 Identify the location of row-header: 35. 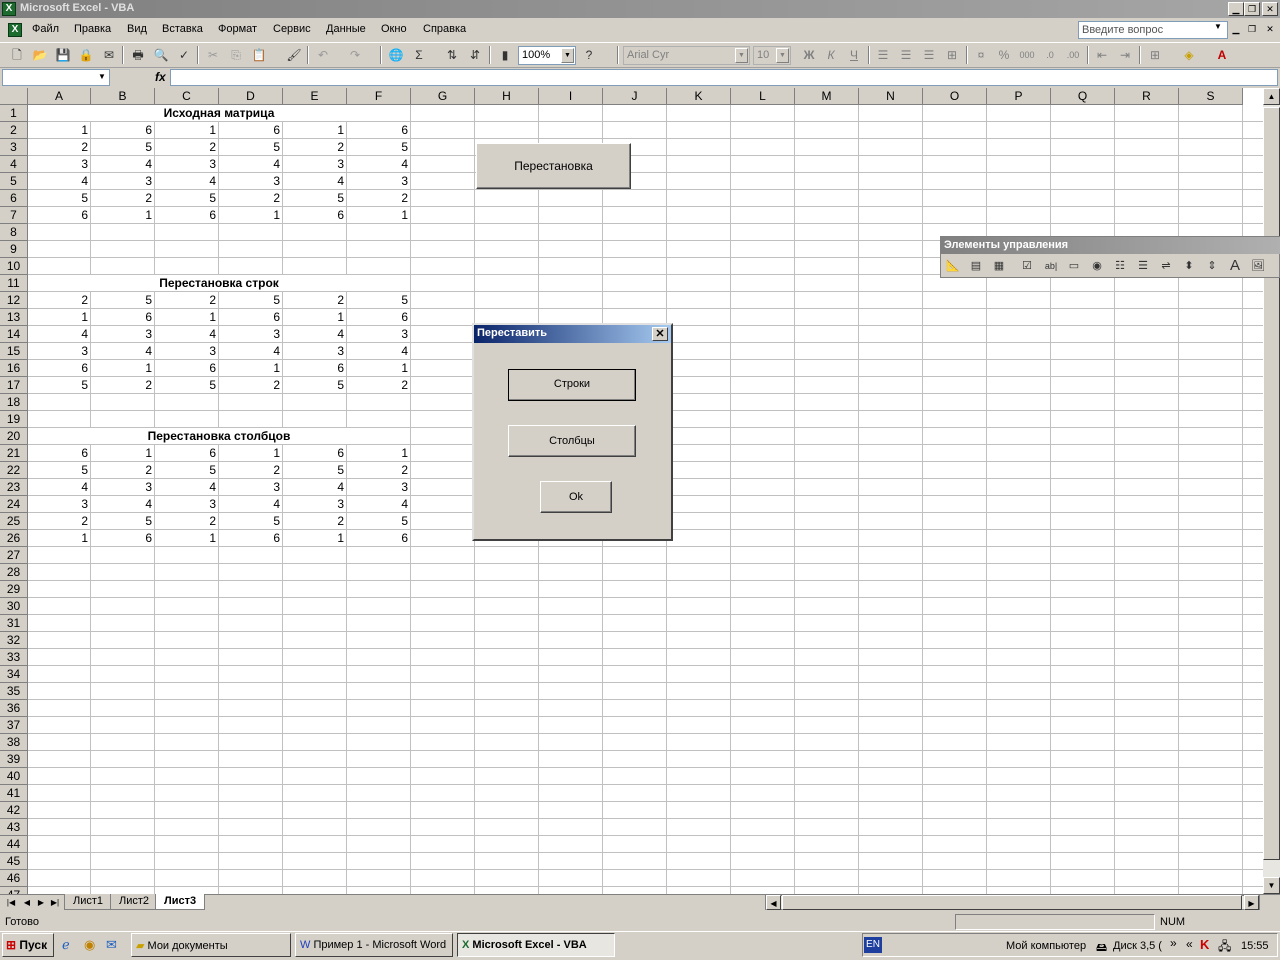
(14, 691).